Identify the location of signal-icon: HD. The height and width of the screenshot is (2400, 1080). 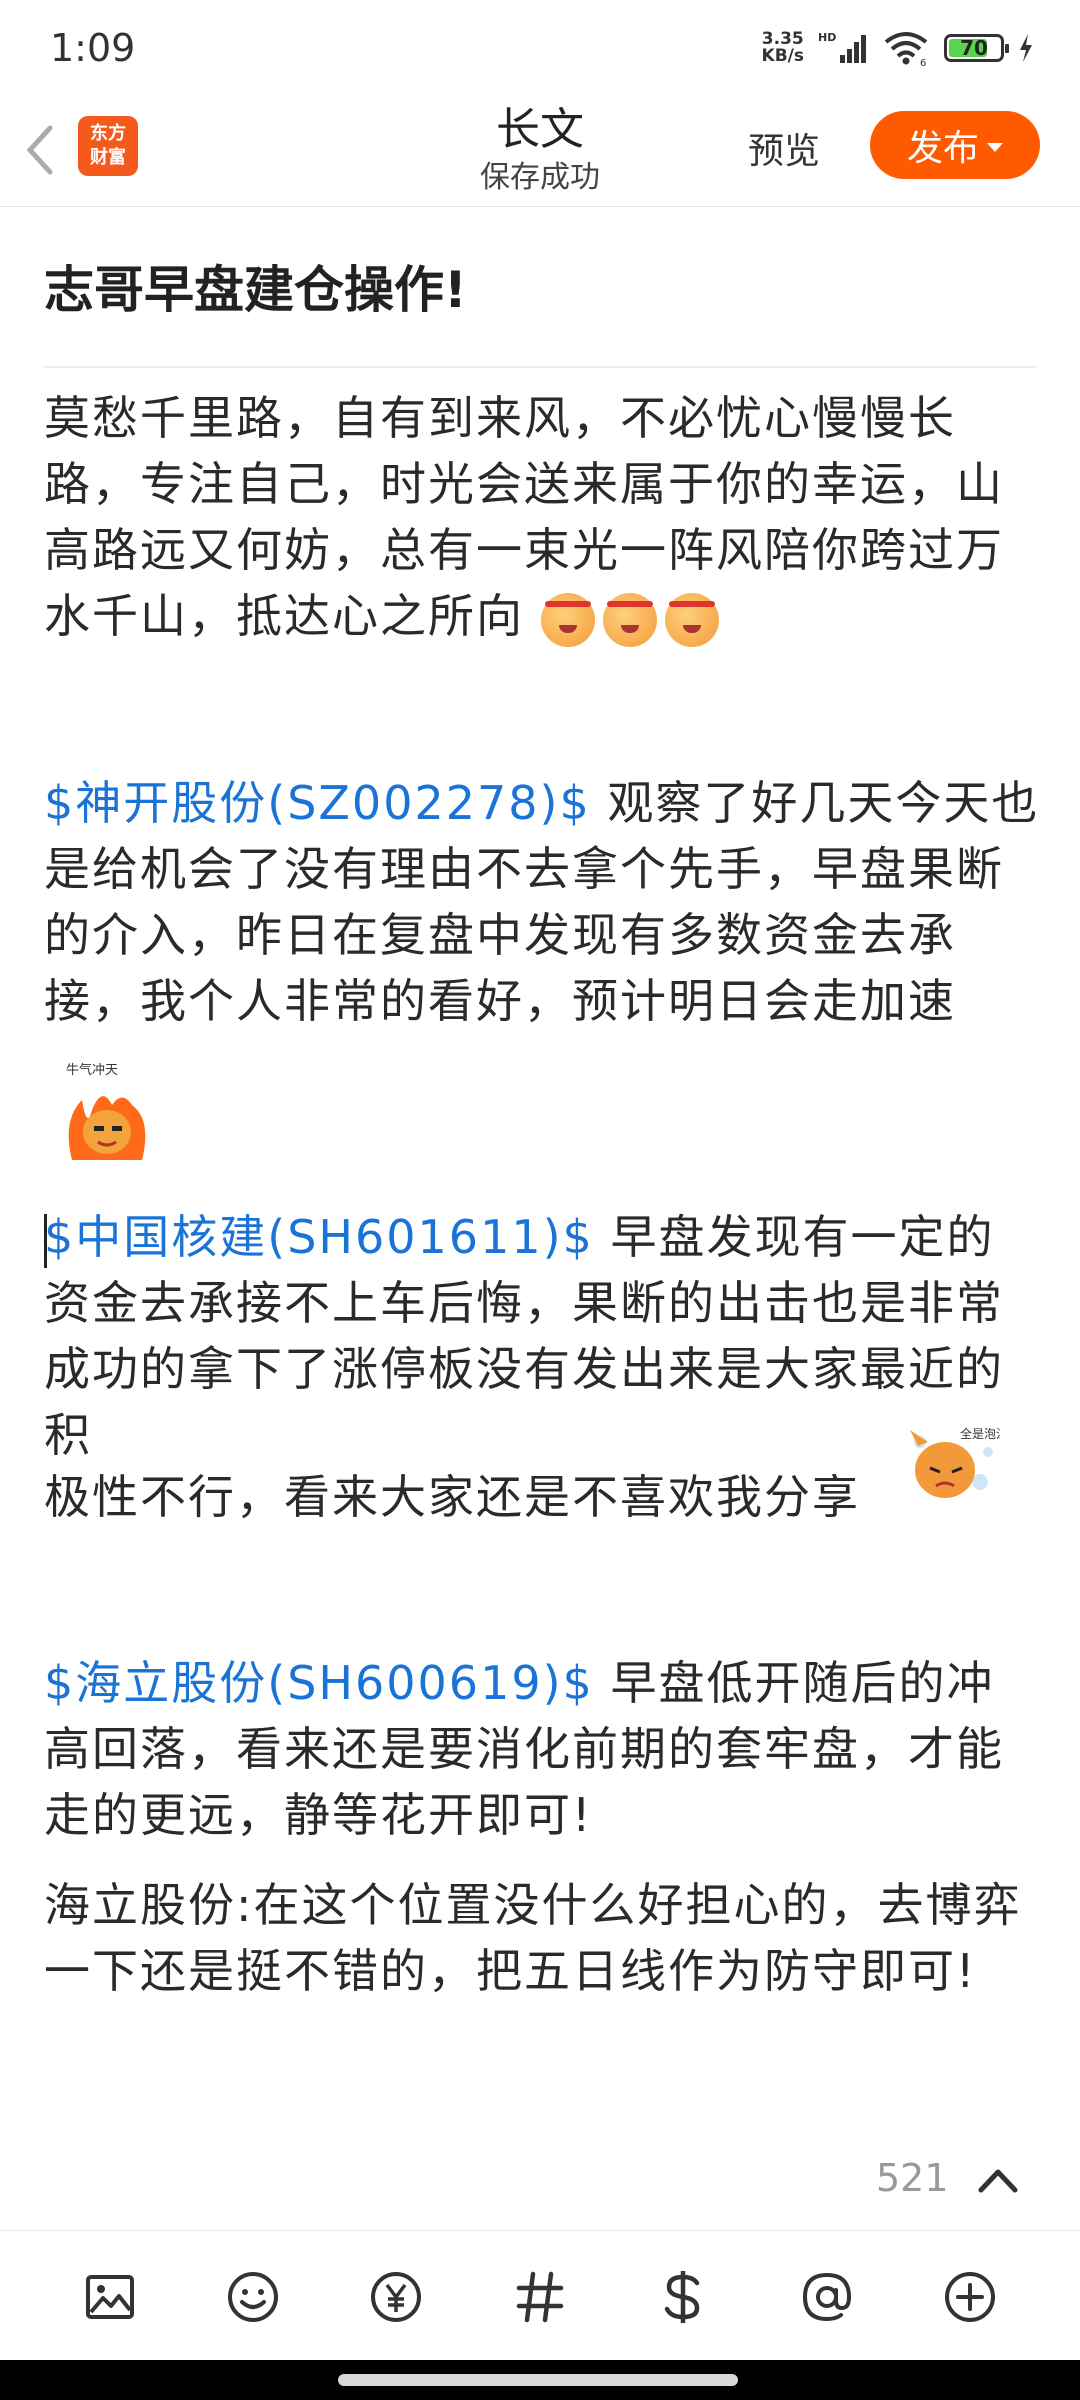
(842, 47).